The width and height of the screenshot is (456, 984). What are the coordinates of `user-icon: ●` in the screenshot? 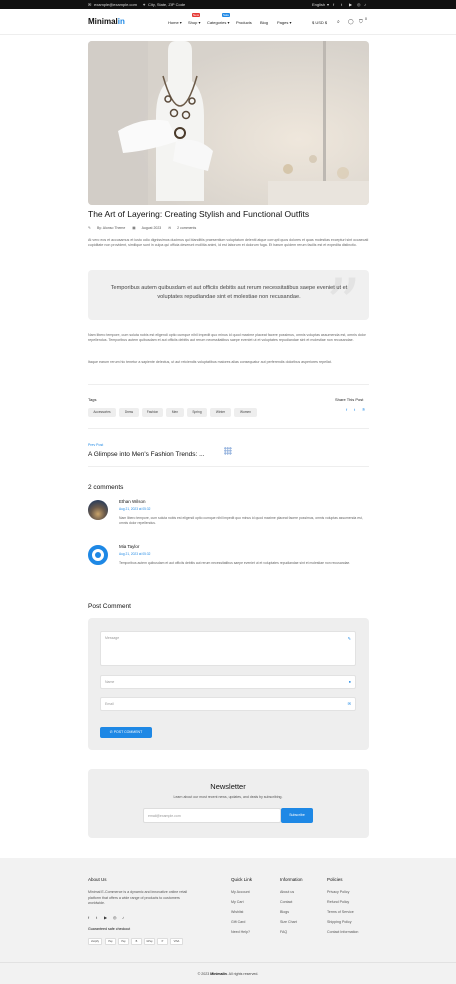 It's located at (349, 681).